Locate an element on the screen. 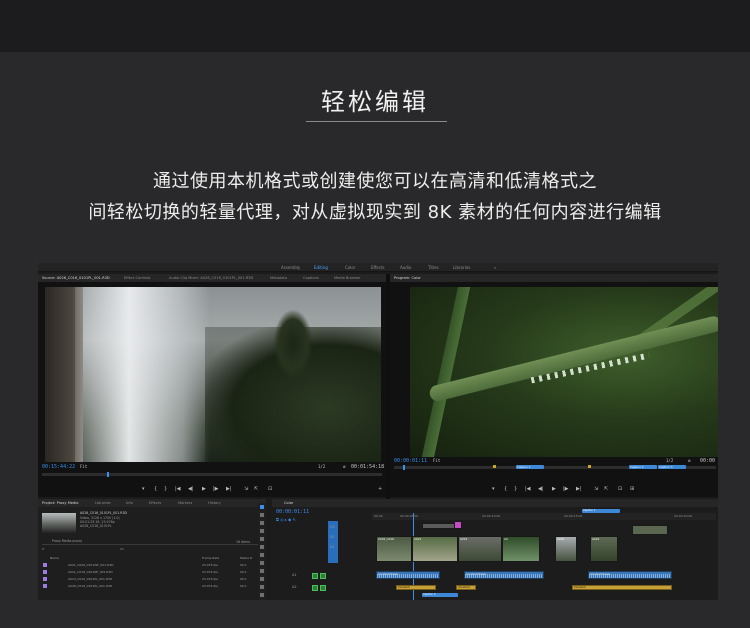 This screenshot has width=750, height=628. program-timecode-in: 00:00:01:11 is located at coordinates (410, 461).